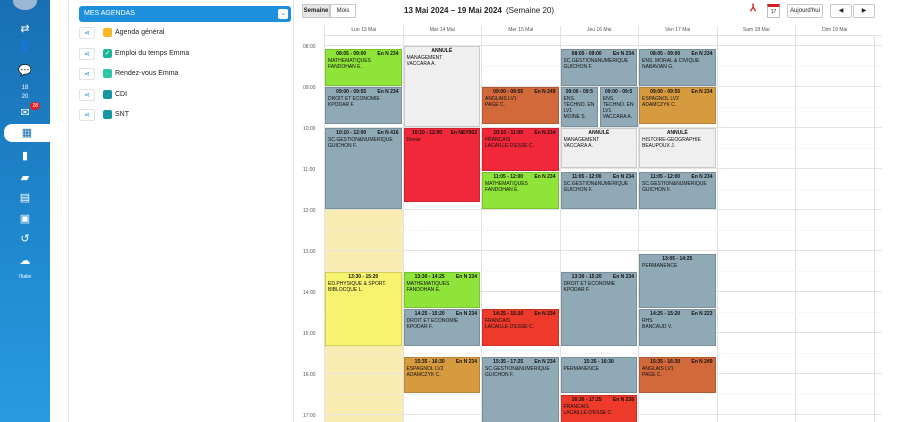 This screenshot has height=422, width=900. Describe the element at coordinates (578, 67) in the screenshot. I see `event-detail: GUICHON F.` at that location.